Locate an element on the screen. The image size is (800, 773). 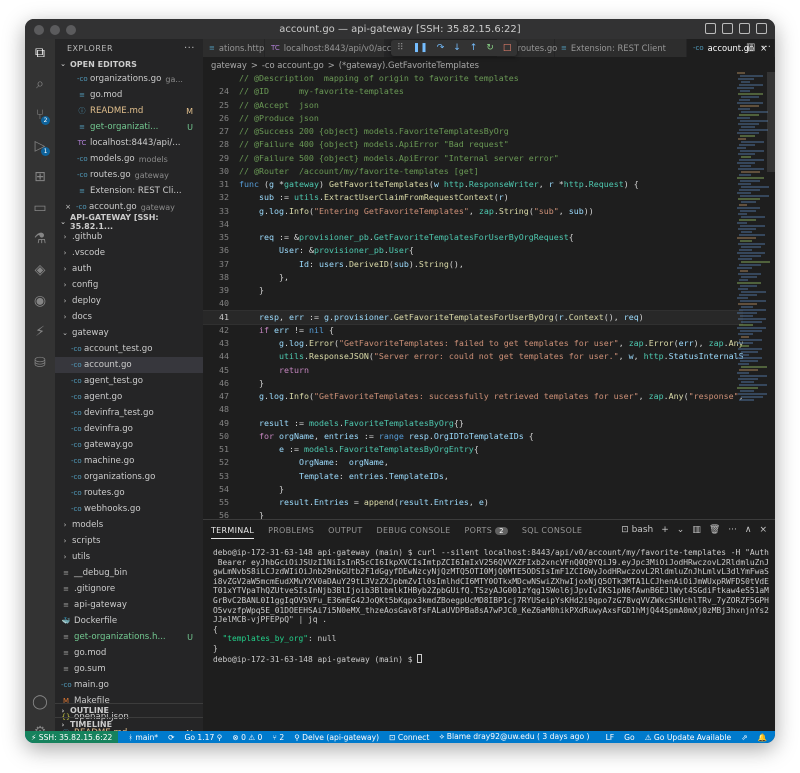
panel-tab-ports: PORTS 2 is located at coordinates (486, 530).